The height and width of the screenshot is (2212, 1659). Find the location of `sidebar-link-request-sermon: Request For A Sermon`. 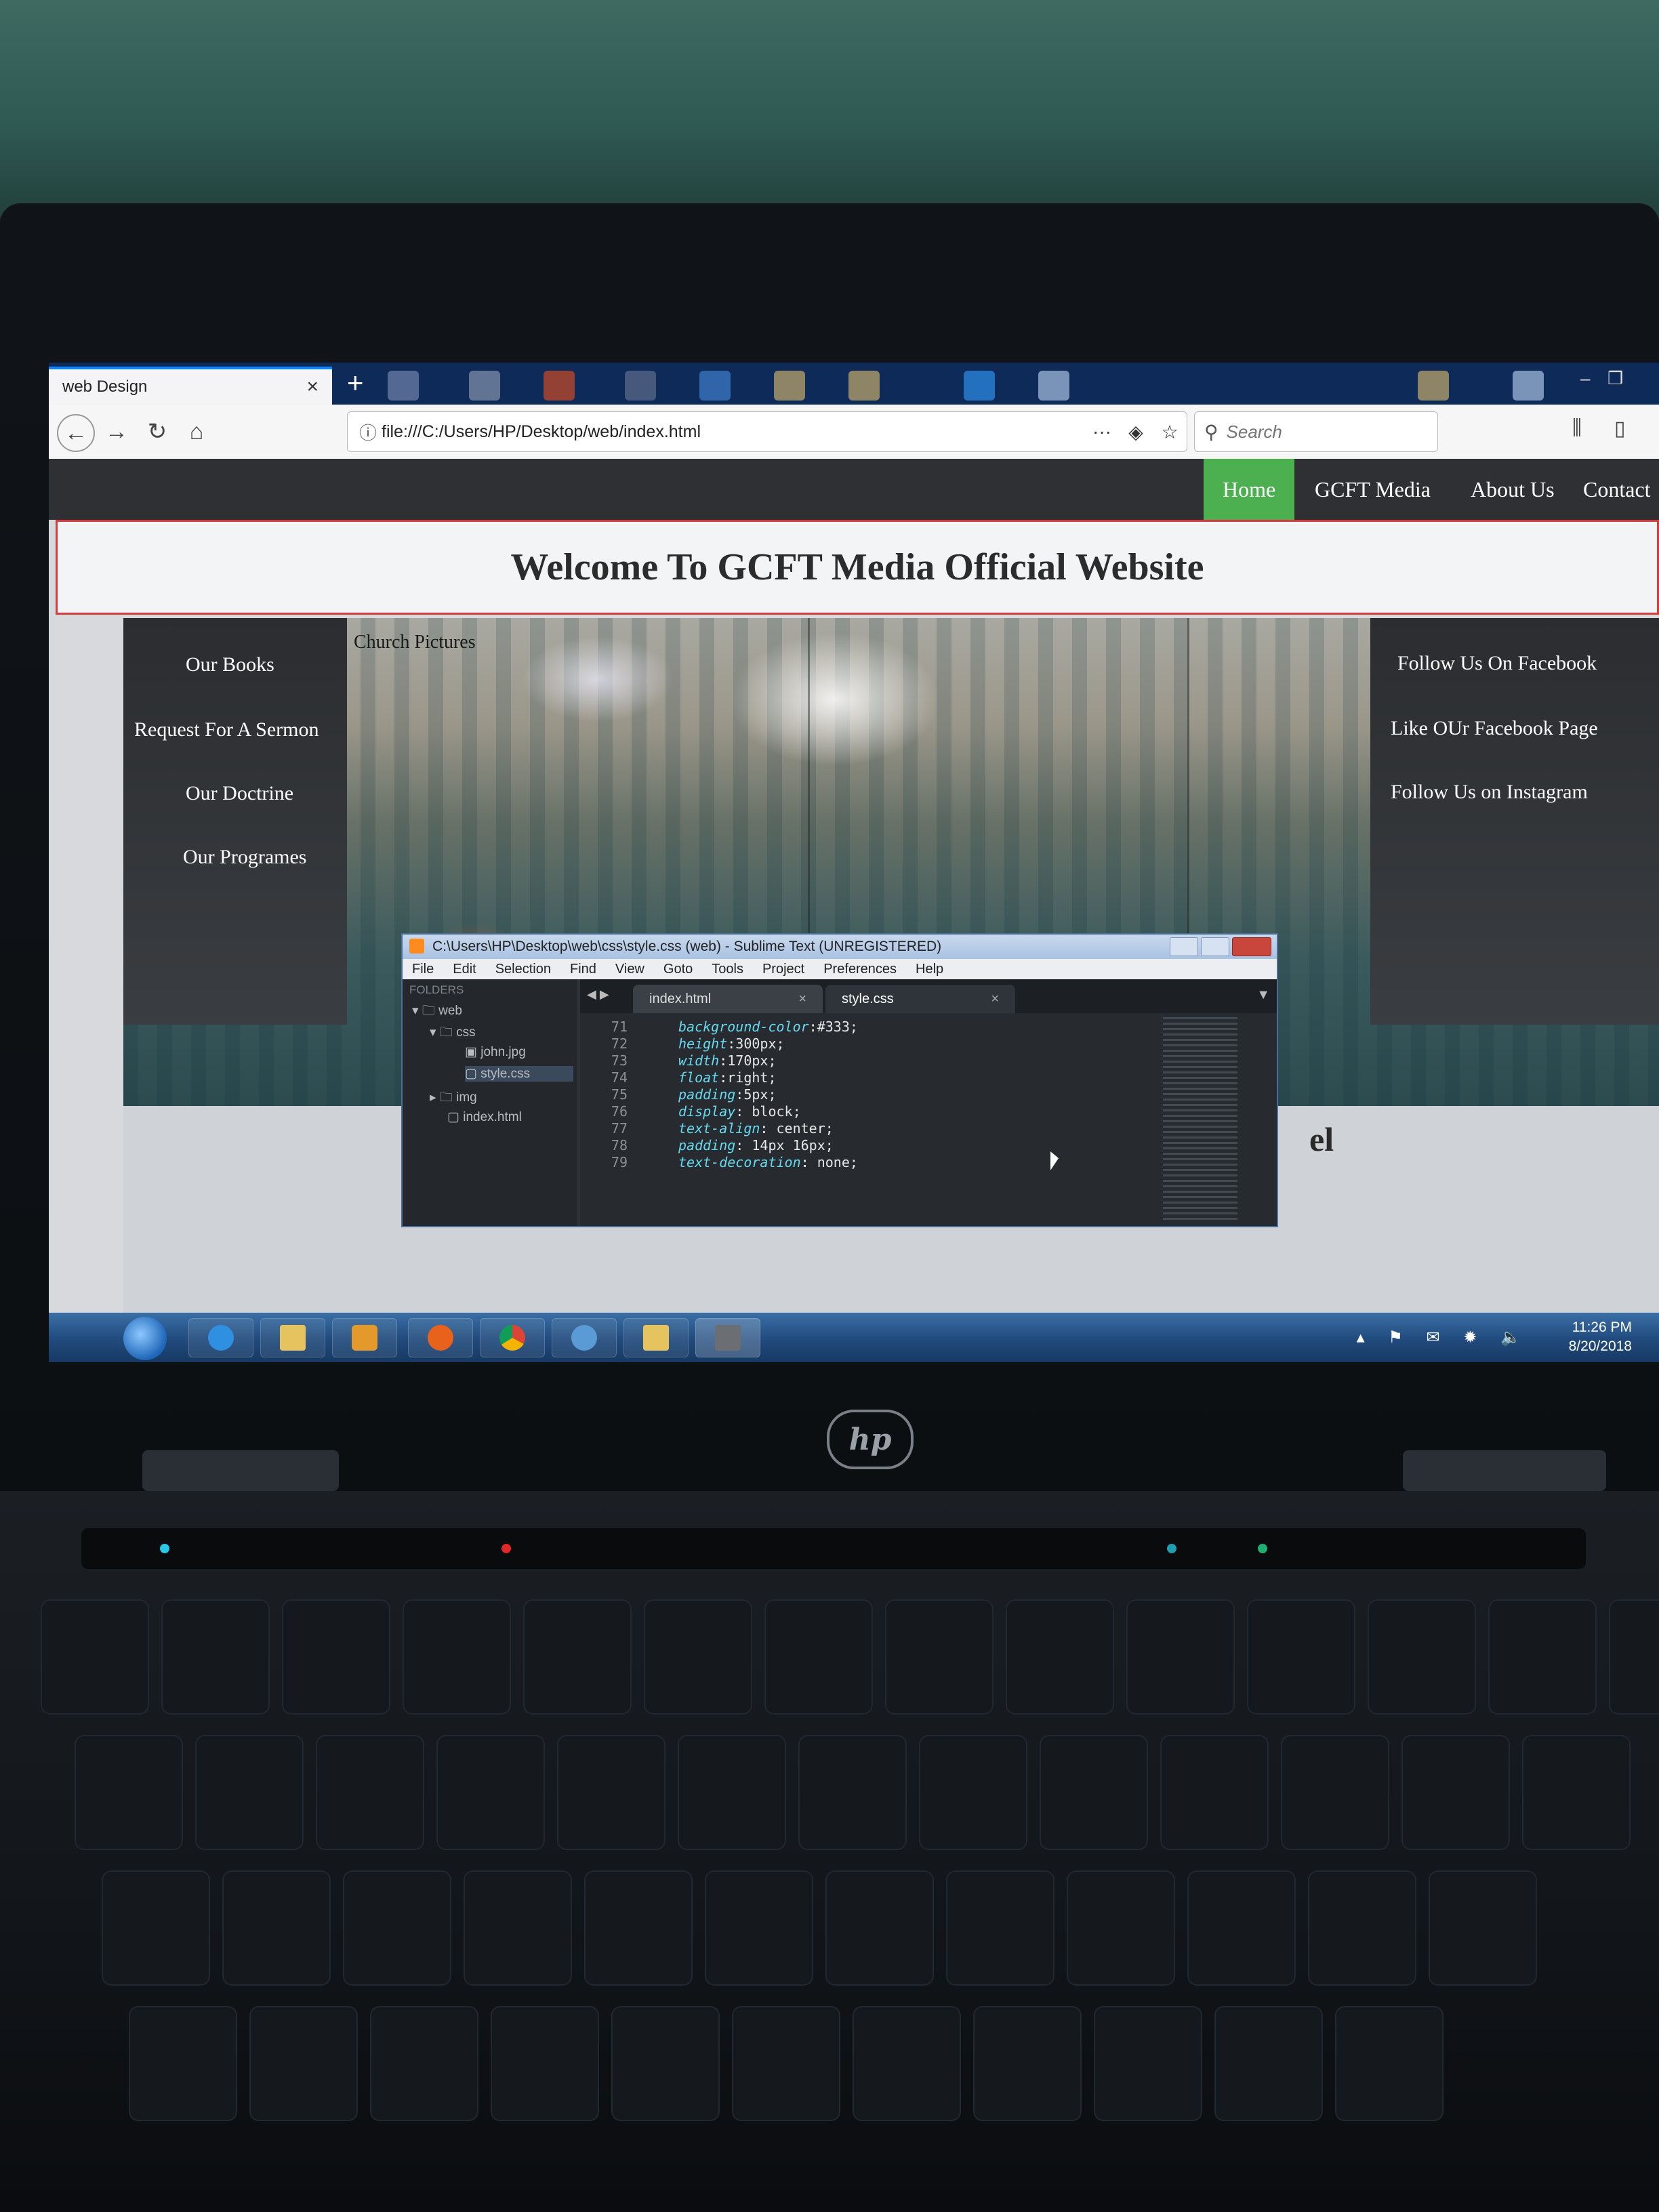

sidebar-link-request-sermon: Request For A Sermon is located at coordinates (226, 730).